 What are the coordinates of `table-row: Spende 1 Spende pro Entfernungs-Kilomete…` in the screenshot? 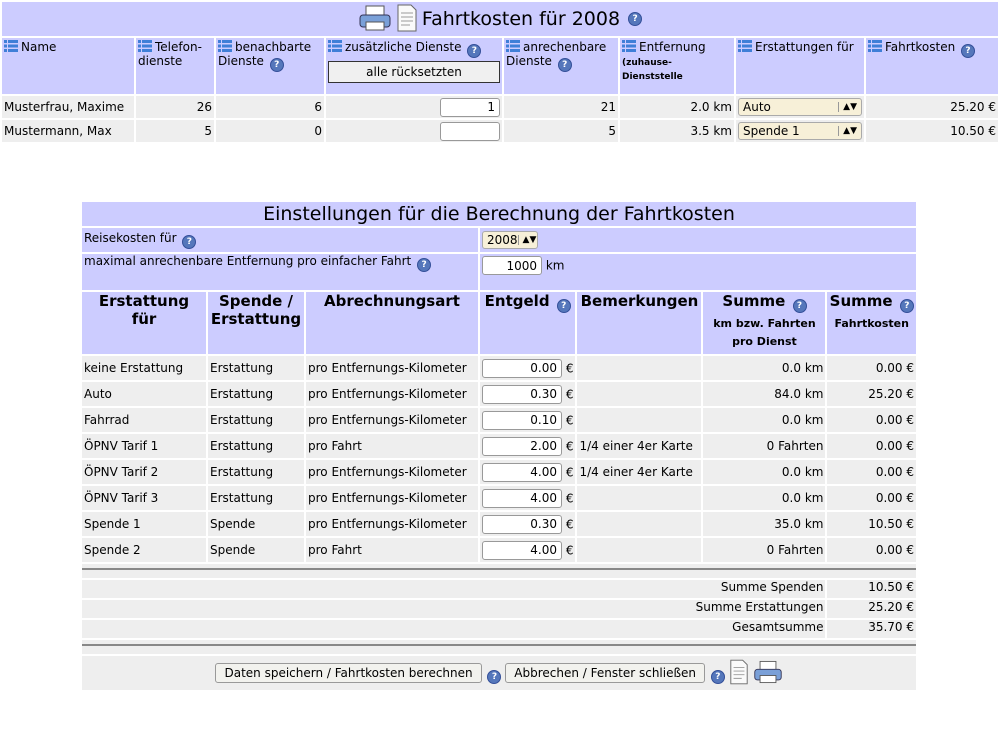 It's located at (499, 524).